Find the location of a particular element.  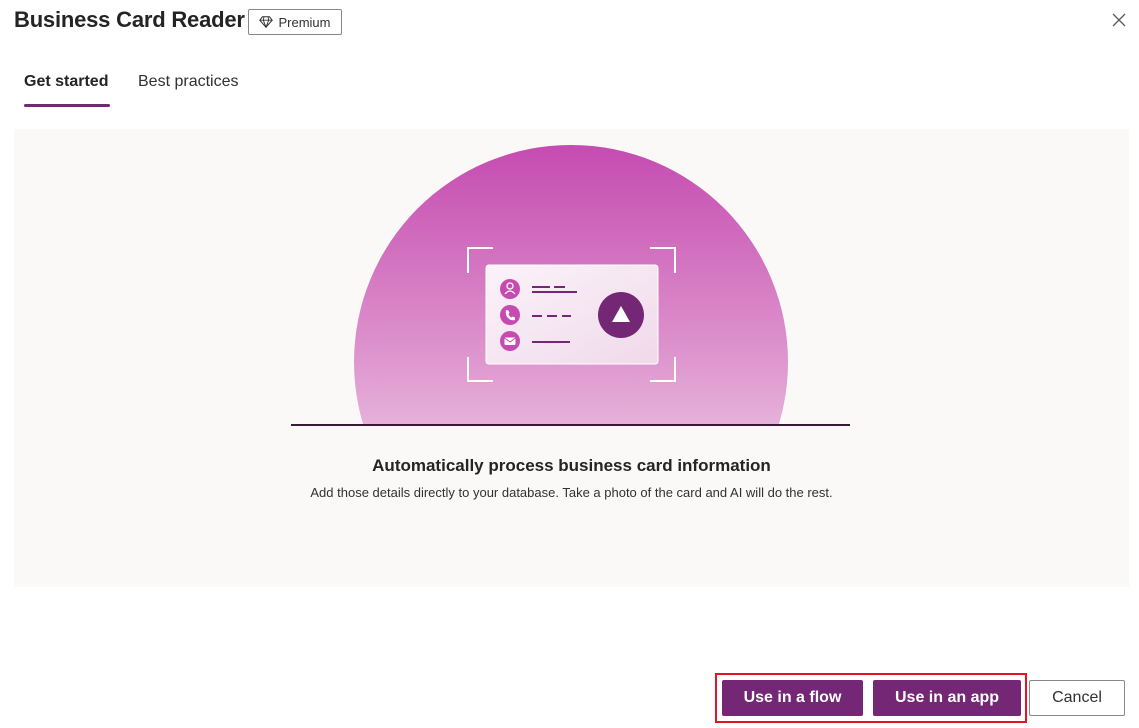

tab-get-started: Get started is located at coordinates (67, 85).